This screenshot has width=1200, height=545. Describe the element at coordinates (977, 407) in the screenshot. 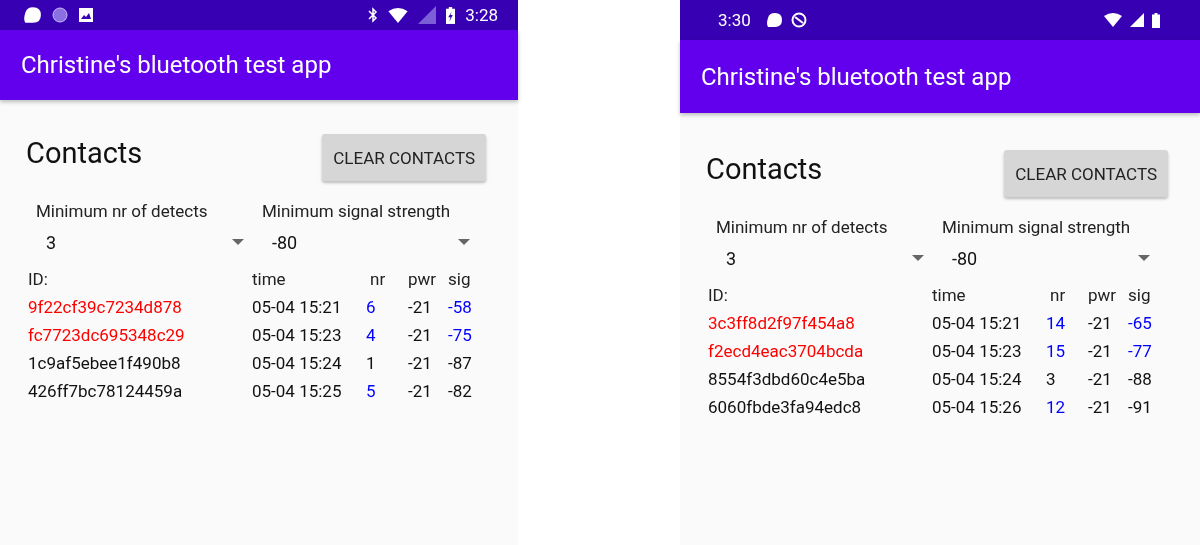

I see `time-cell-text: 05-04 15:26` at that location.